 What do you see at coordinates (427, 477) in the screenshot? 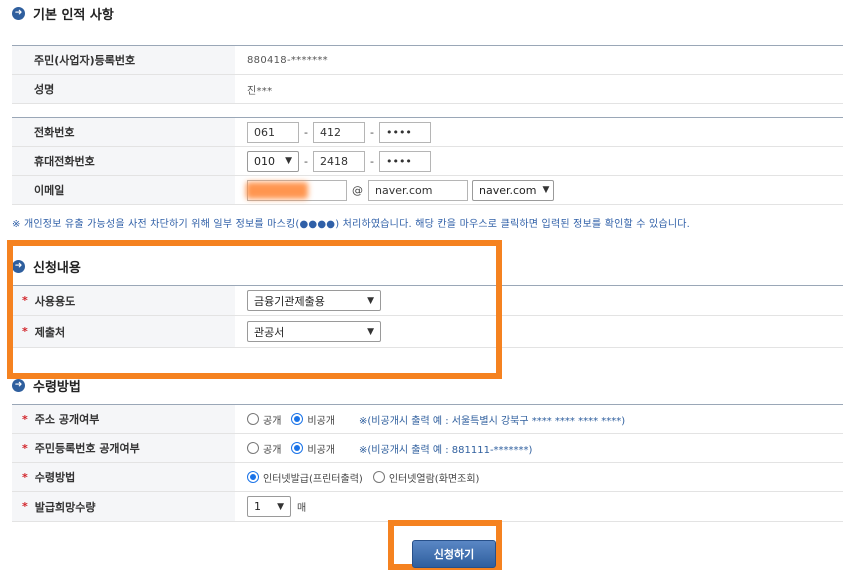
I see `table-row: * 수령방법 인터넷발급(프린터출력) 인터넷열람(화면조회)` at bounding box center [427, 477].